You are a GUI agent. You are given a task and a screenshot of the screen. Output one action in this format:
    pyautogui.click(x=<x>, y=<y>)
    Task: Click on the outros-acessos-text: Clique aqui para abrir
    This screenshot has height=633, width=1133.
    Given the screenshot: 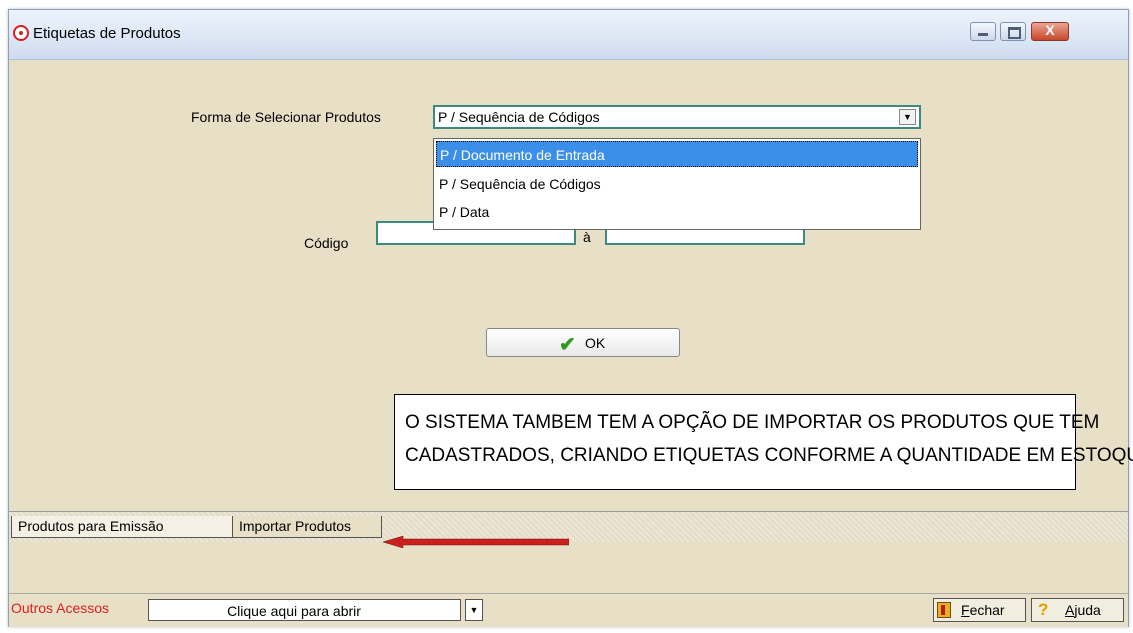 What is the action you would take?
    pyautogui.click(x=294, y=611)
    